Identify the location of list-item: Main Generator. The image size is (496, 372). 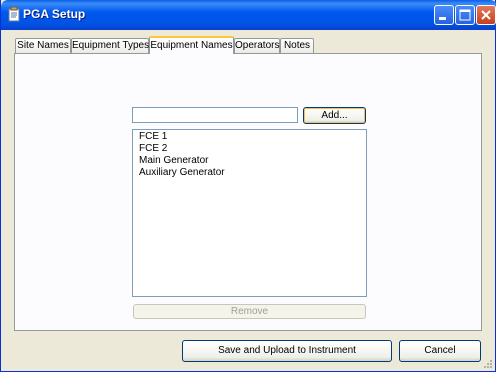
(252, 161).